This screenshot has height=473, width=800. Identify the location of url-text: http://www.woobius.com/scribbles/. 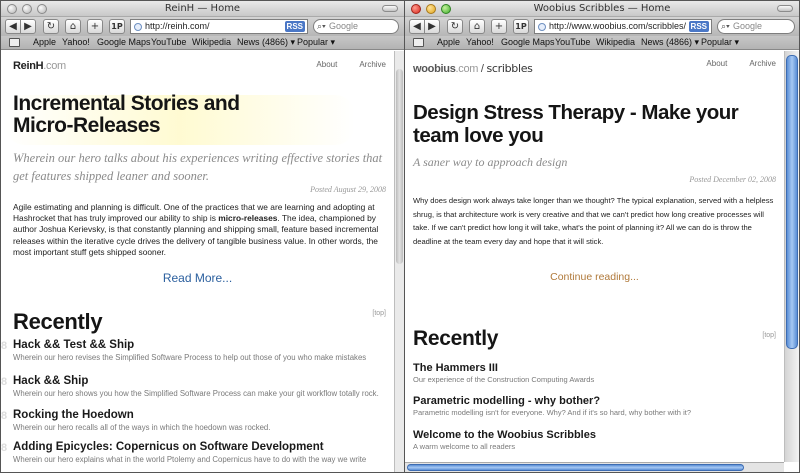
(618, 26).